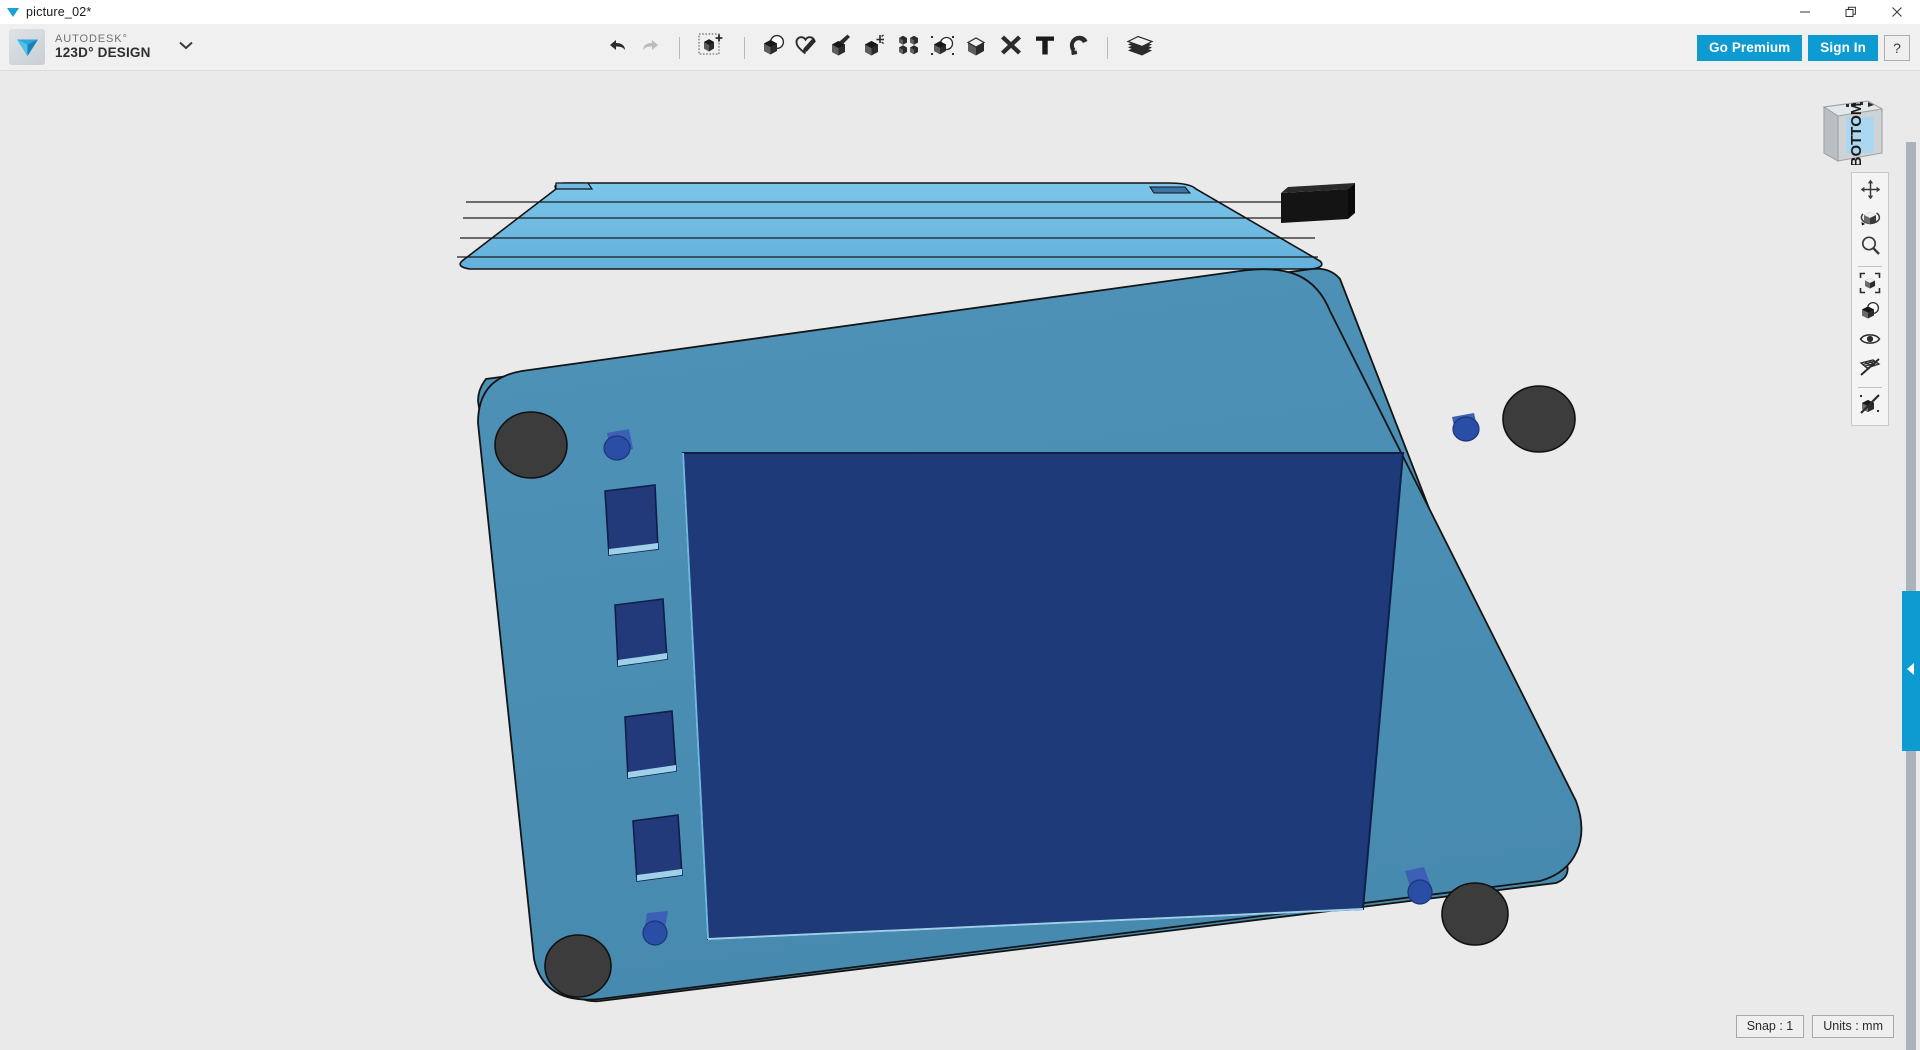 The width and height of the screenshot is (1920, 1050). Describe the element at coordinates (1318, 203) in the screenshot. I see `connector-block` at that location.